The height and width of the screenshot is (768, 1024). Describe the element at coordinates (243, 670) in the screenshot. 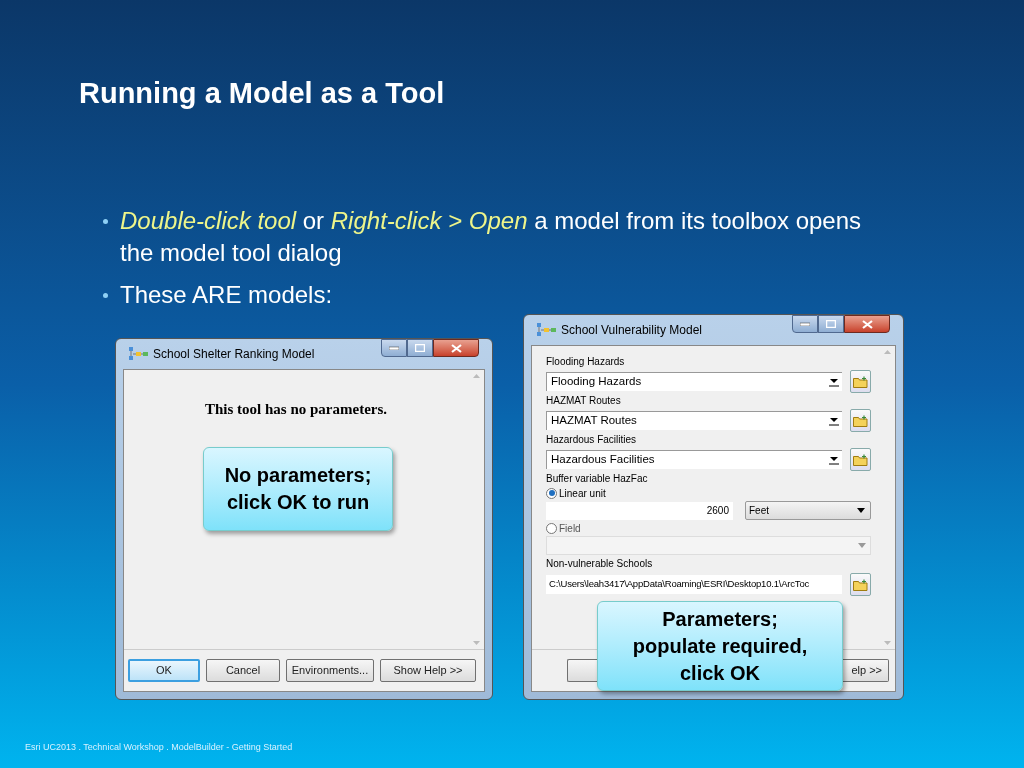

I see `dialog-button: Cancel` at that location.